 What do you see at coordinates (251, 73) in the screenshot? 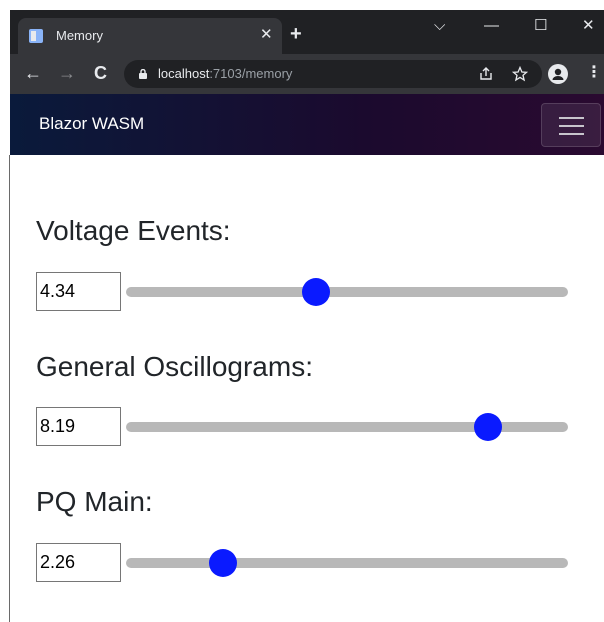
I see `url-path: :7103/memory` at bounding box center [251, 73].